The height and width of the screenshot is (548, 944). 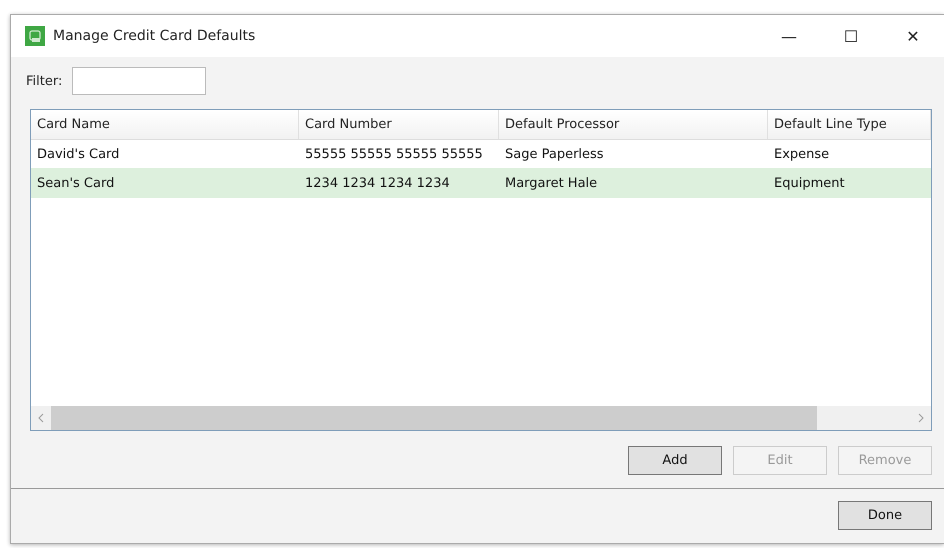 I want to click on table-row: Sean's Card 1234 1234 1234 1234 Margaret Hale Equipment, so click(x=481, y=183).